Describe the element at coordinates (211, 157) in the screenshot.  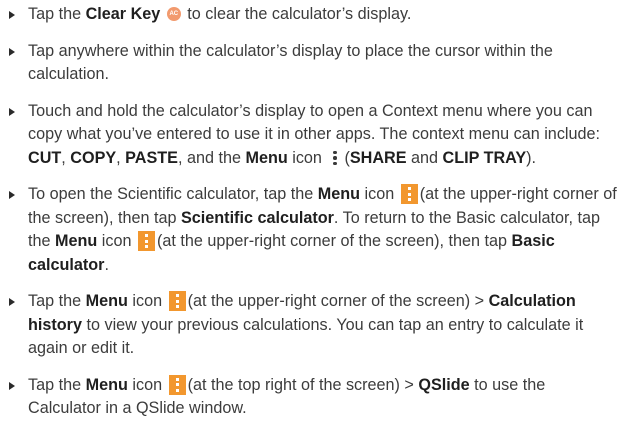
I see `item-text: , and the` at that location.